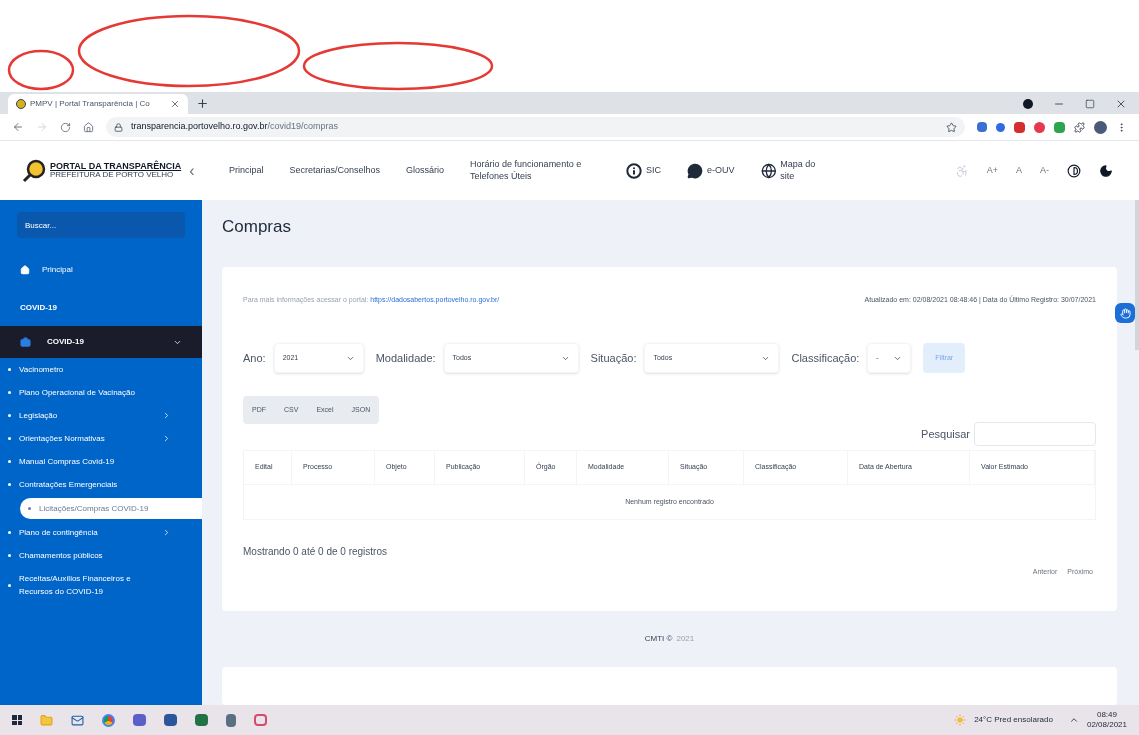 The width and height of the screenshot is (1139, 735). Describe the element at coordinates (101, 532) in the screenshot. I see `sidebar-item: Plano de contingência` at that location.